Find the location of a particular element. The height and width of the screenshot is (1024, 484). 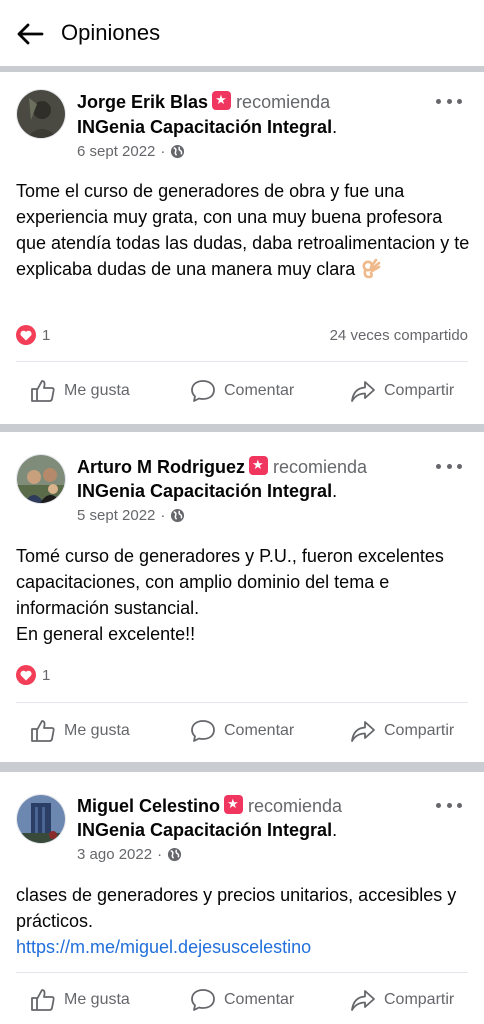

post-meta: 5 sept 2022 · is located at coordinates (131, 515).